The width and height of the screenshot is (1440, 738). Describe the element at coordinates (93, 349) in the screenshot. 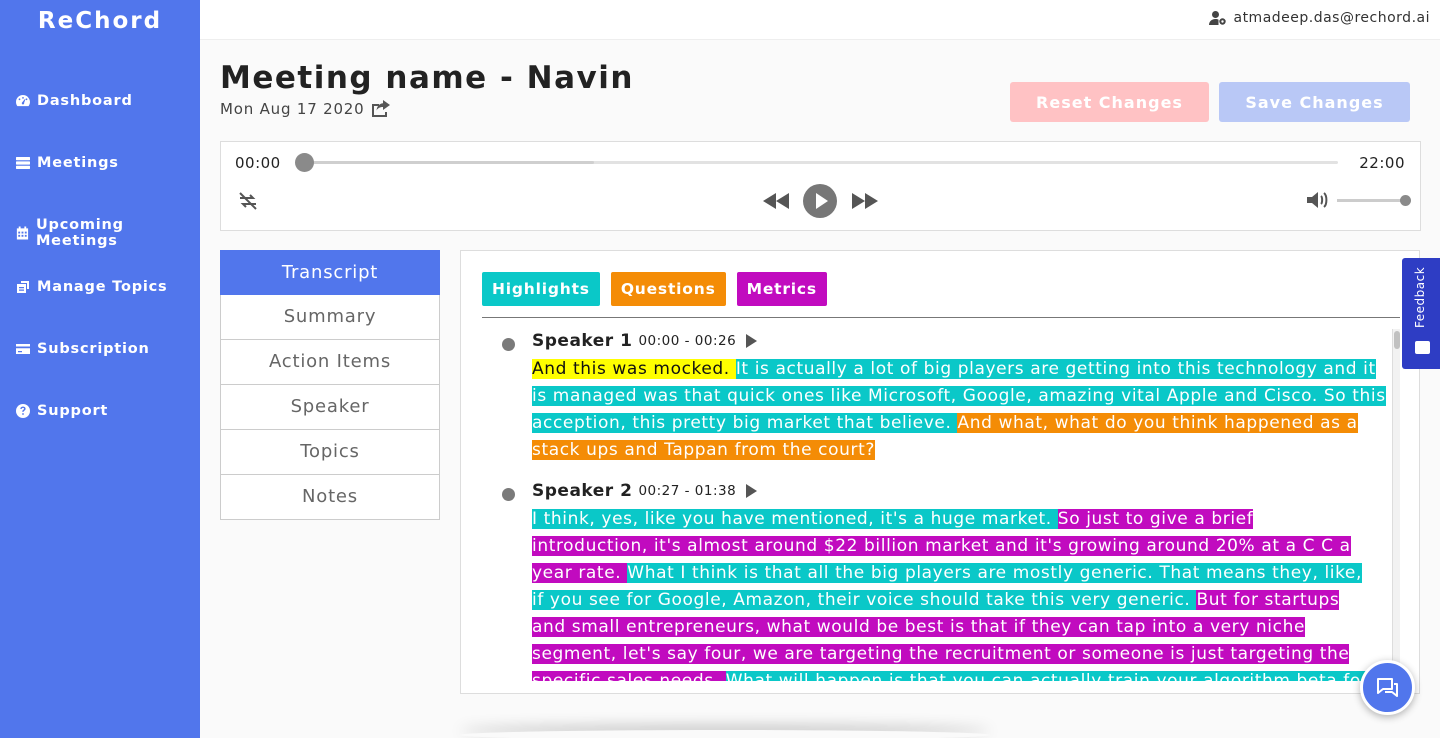

I see `sidebar-item-label: Subscription` at that location.